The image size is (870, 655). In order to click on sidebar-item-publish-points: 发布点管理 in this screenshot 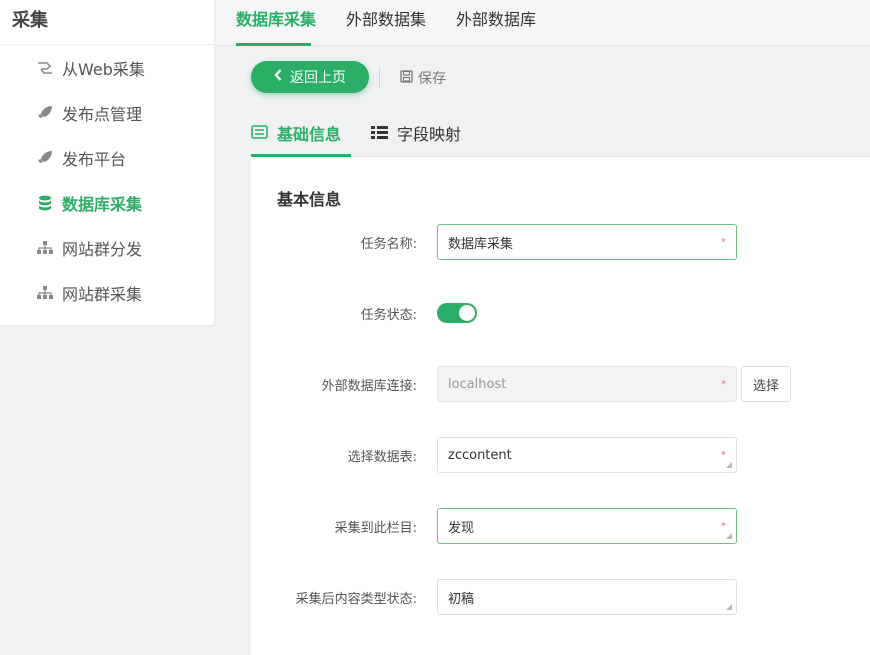, I will do `click(89, 113)`.